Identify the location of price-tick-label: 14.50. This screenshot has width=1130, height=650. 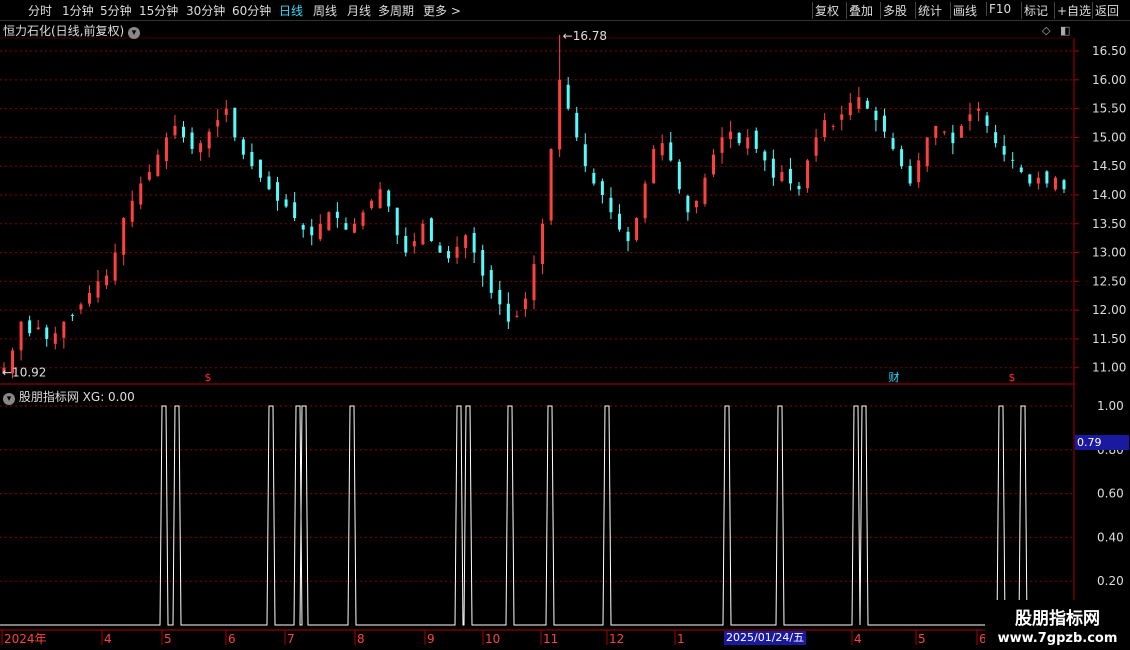
(1109, 166).